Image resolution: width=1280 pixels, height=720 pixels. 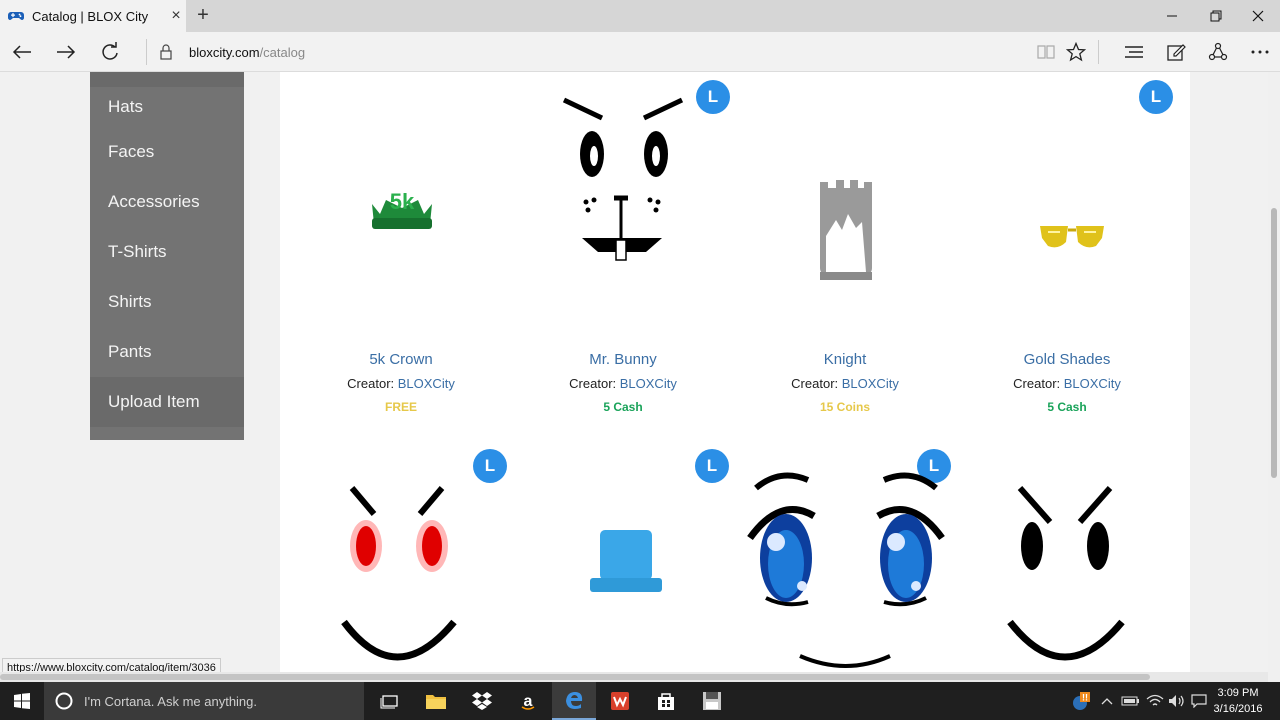 What do you see at coordinates (623, 407) in the screenshot?
I see `item-price: 5 Cash` at bounding box center [623, 407].